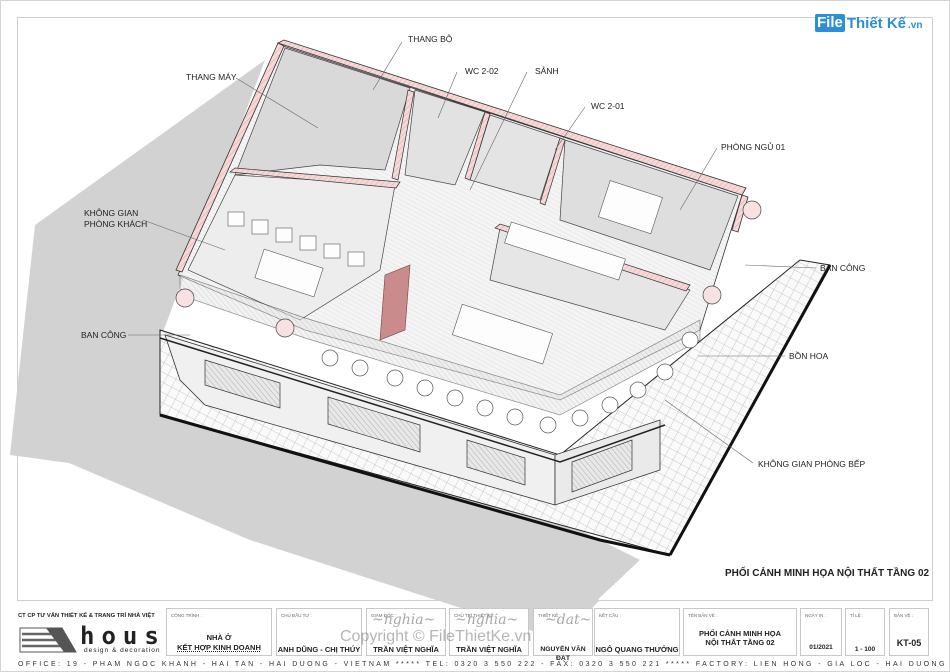 The image size is (950, 672). I want to click on chu-dau-tu-value: ANH DŨNG - CHỊ THÚY, so click(319, 649).